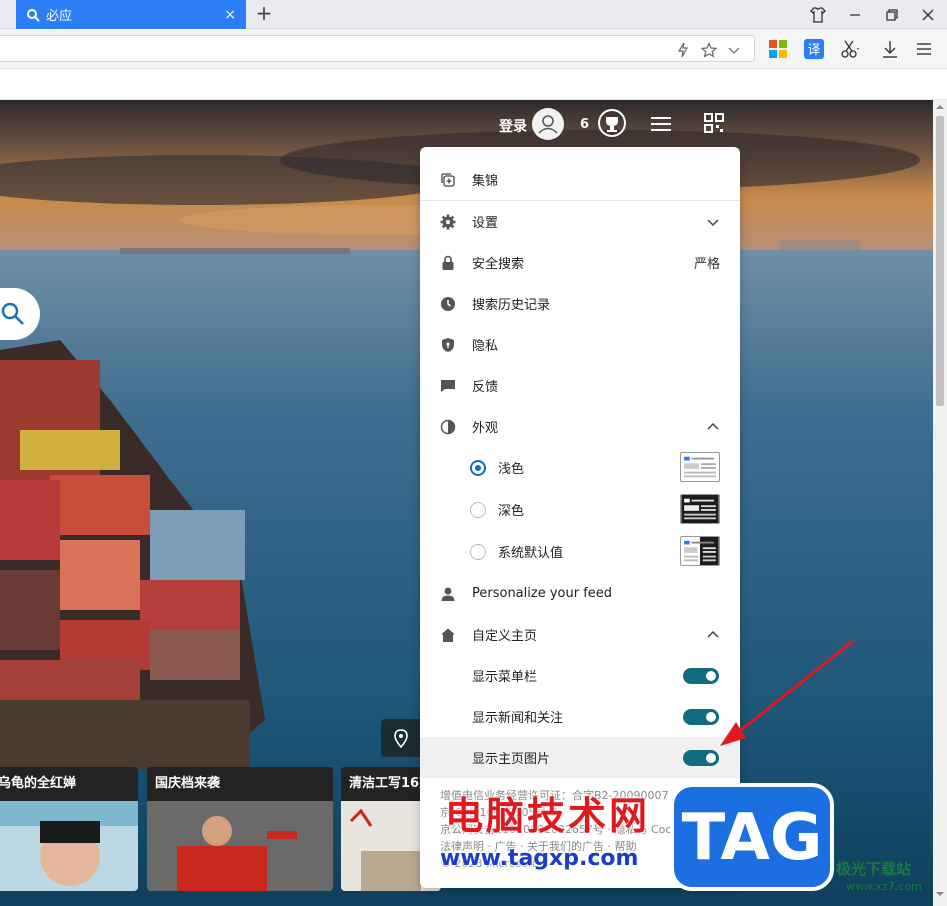  Describe the element at coordinates (69, 784) in the screenshot. I see `news-card-title: 乌龟的全红婵` at that location.